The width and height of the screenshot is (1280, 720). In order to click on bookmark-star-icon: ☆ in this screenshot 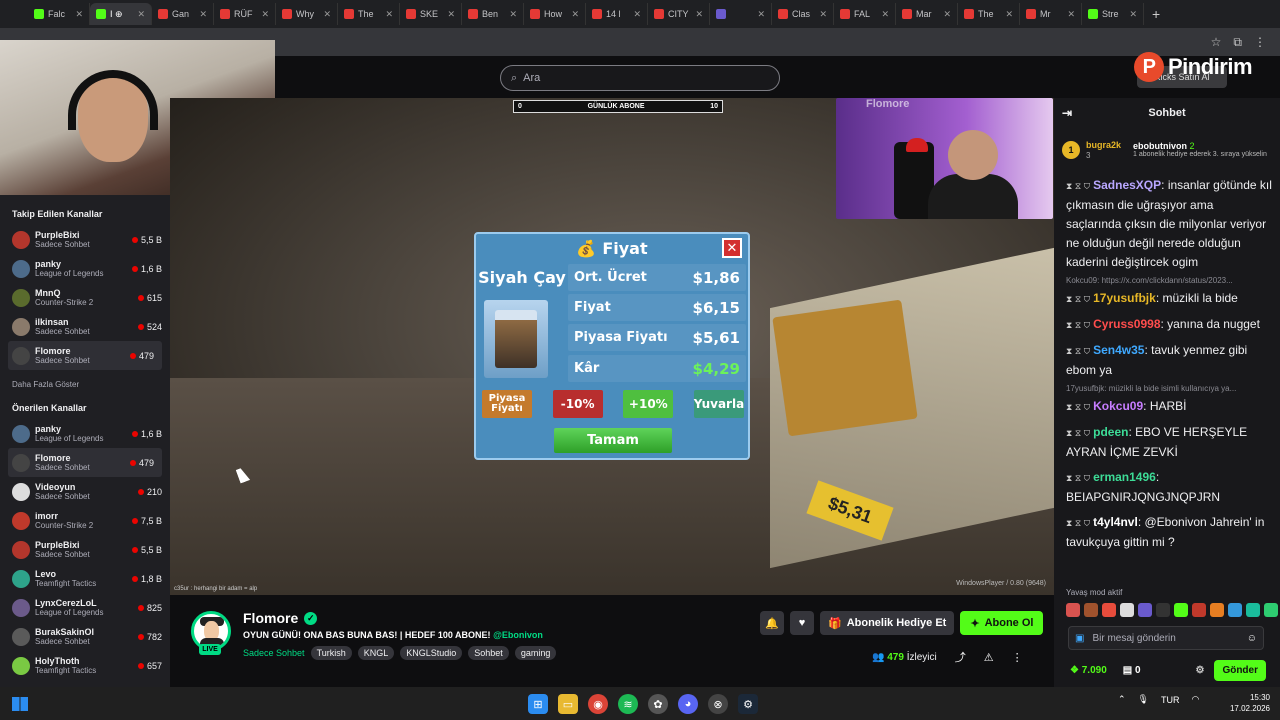, I will do `click(1216, 42)`.